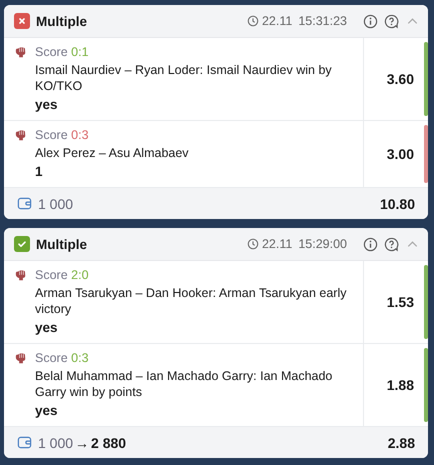 The image size is (434, 465). What do you see at coordinates (400, 79) in the screenshot?
I see `event-odds: 3.60` at bounding box center [400, 79].